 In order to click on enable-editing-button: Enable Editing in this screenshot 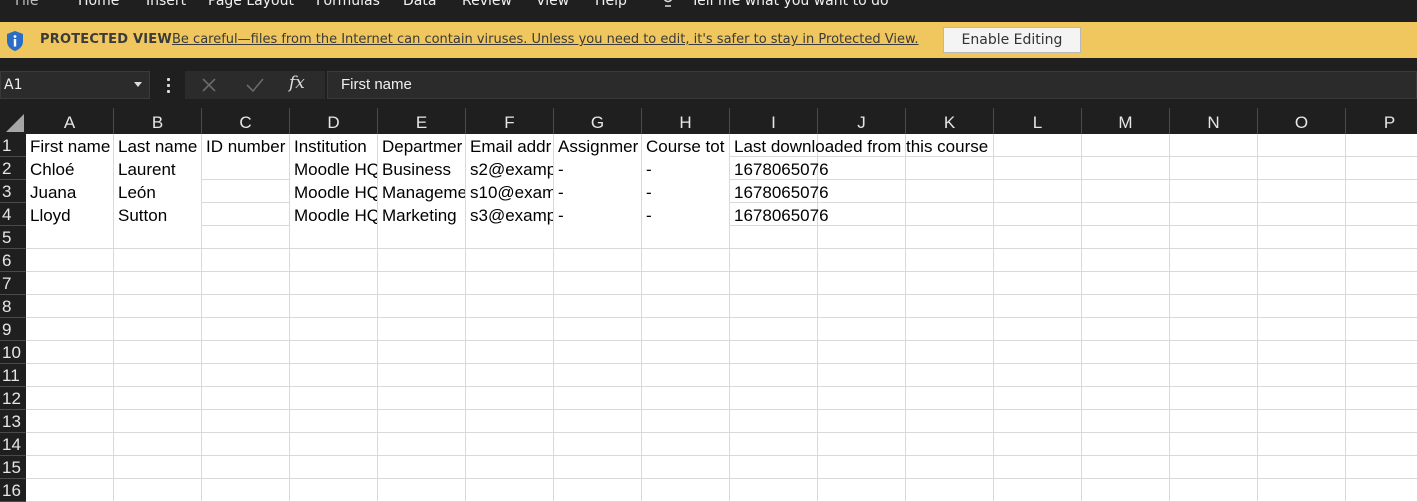, I will do `click(1012, 40)`.